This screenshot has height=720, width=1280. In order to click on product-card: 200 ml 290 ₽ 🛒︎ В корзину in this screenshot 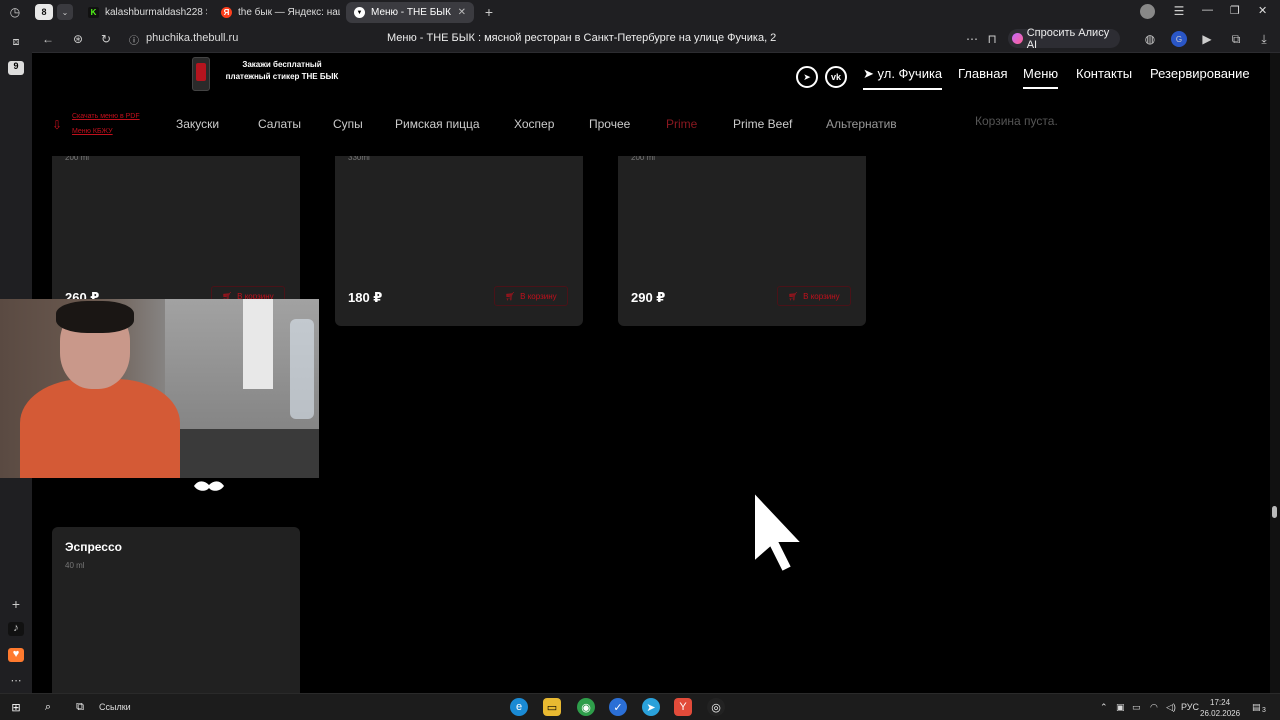, I will do `click(742, 229)`.